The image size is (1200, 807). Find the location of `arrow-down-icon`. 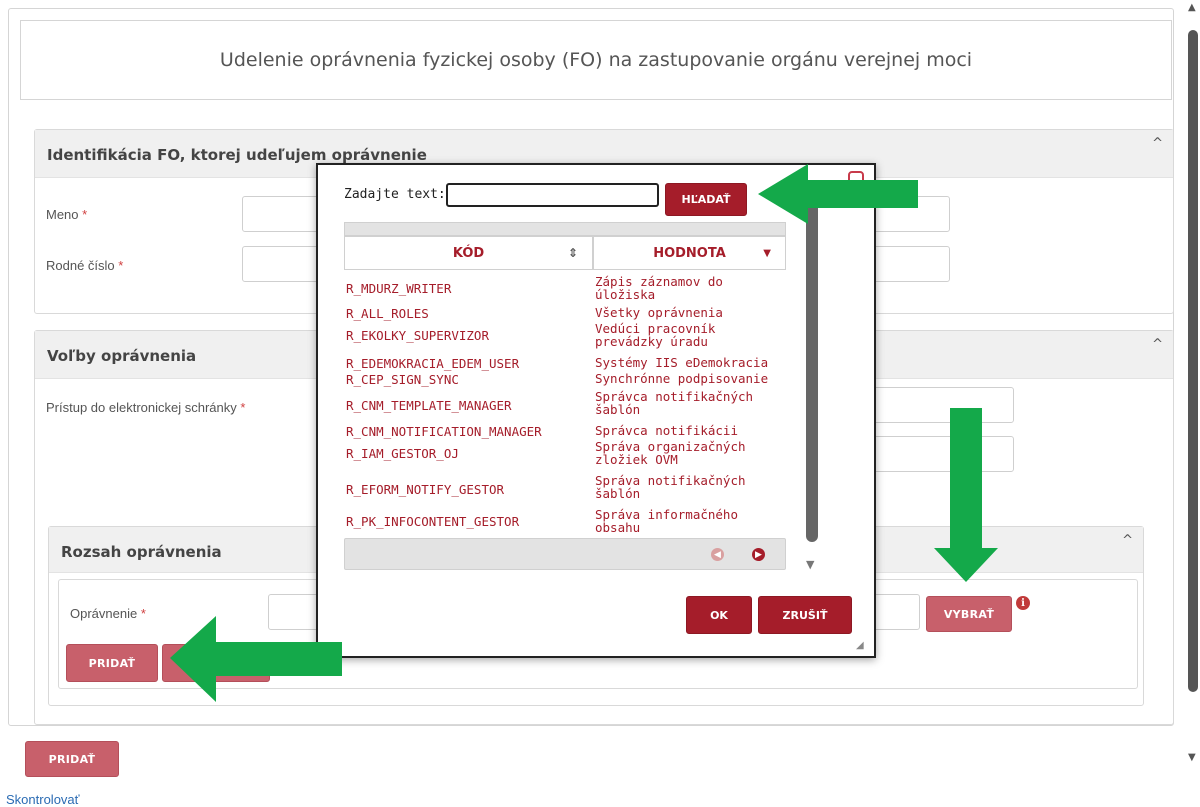

arrow-down-icon is located at coordinates (966, 495).